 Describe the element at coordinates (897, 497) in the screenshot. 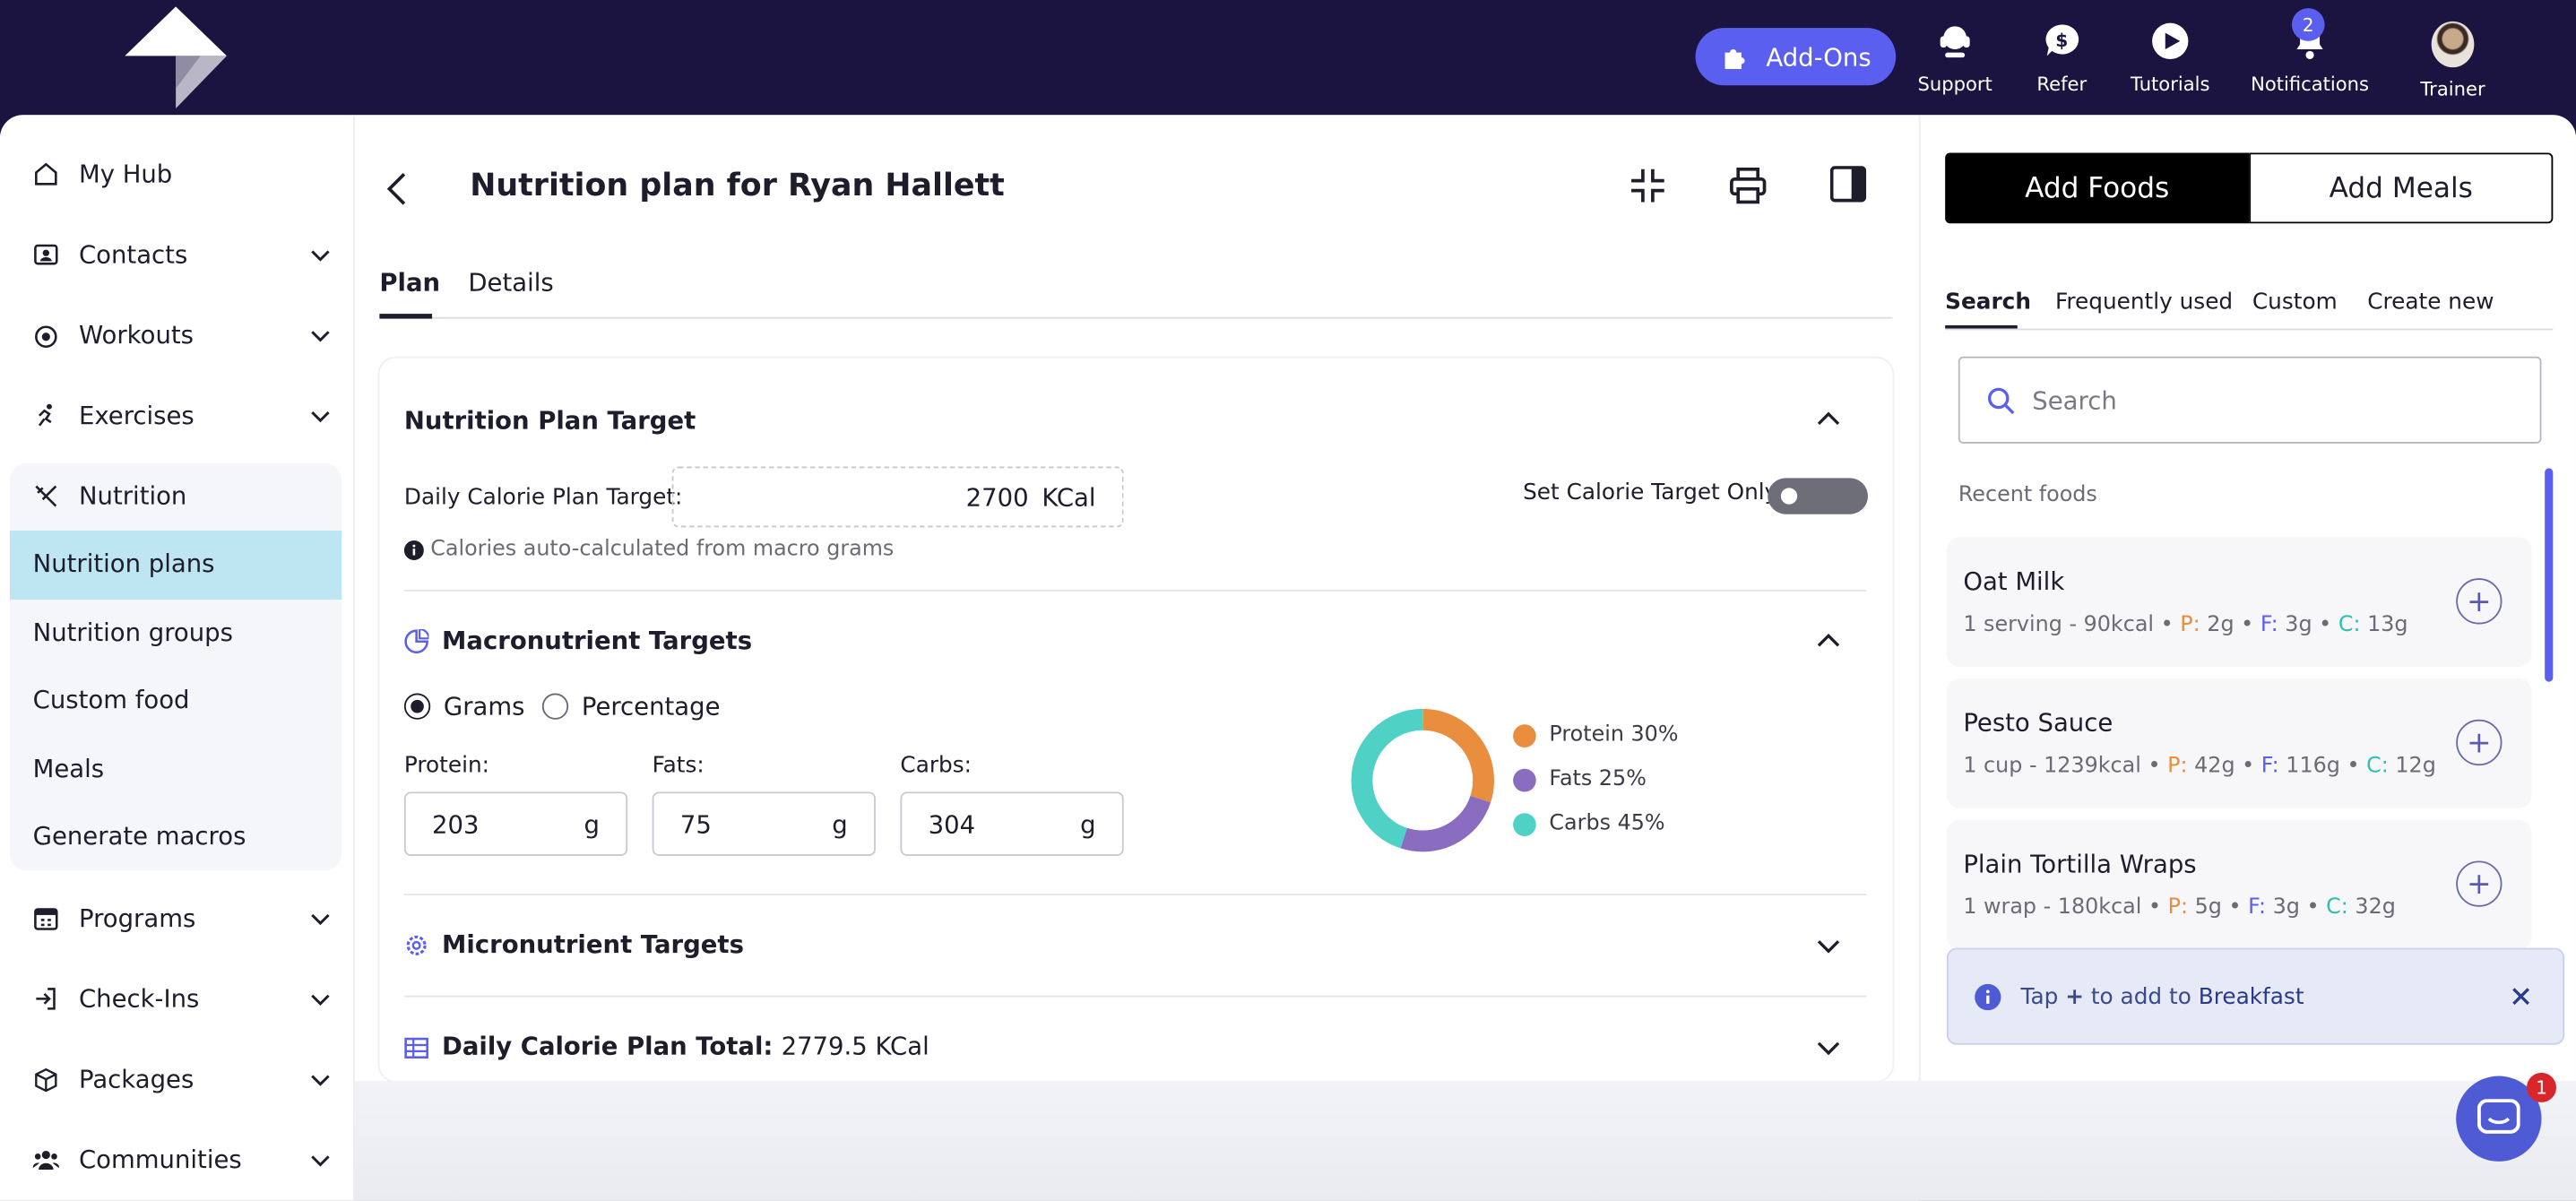

I see `daily-target-field: 2700 KCal` at that location.